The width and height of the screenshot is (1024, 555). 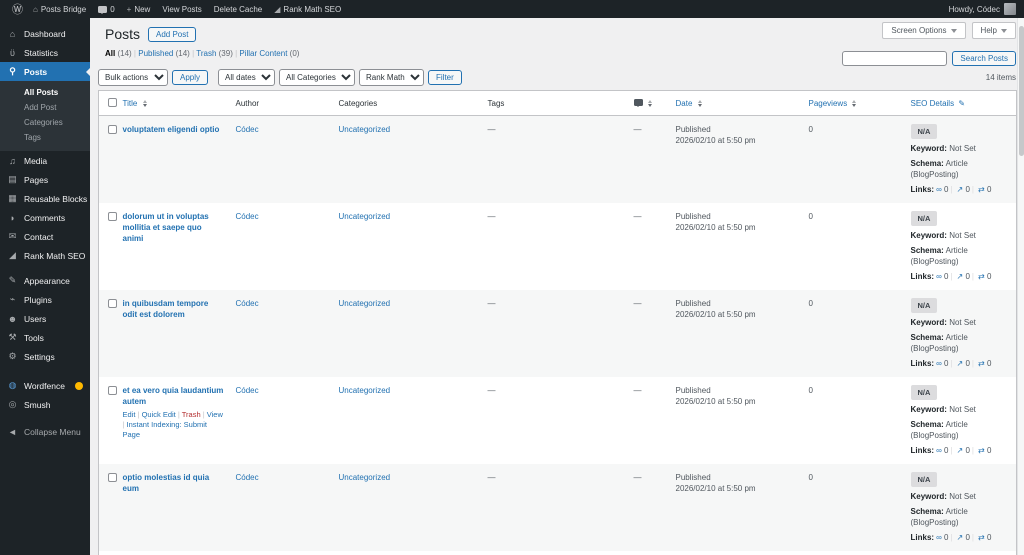 What do you see at coordinates (155, 414) in the screenshot?
I see `quick-edit-link: Quick Edit` at bounding box center [155, 414].